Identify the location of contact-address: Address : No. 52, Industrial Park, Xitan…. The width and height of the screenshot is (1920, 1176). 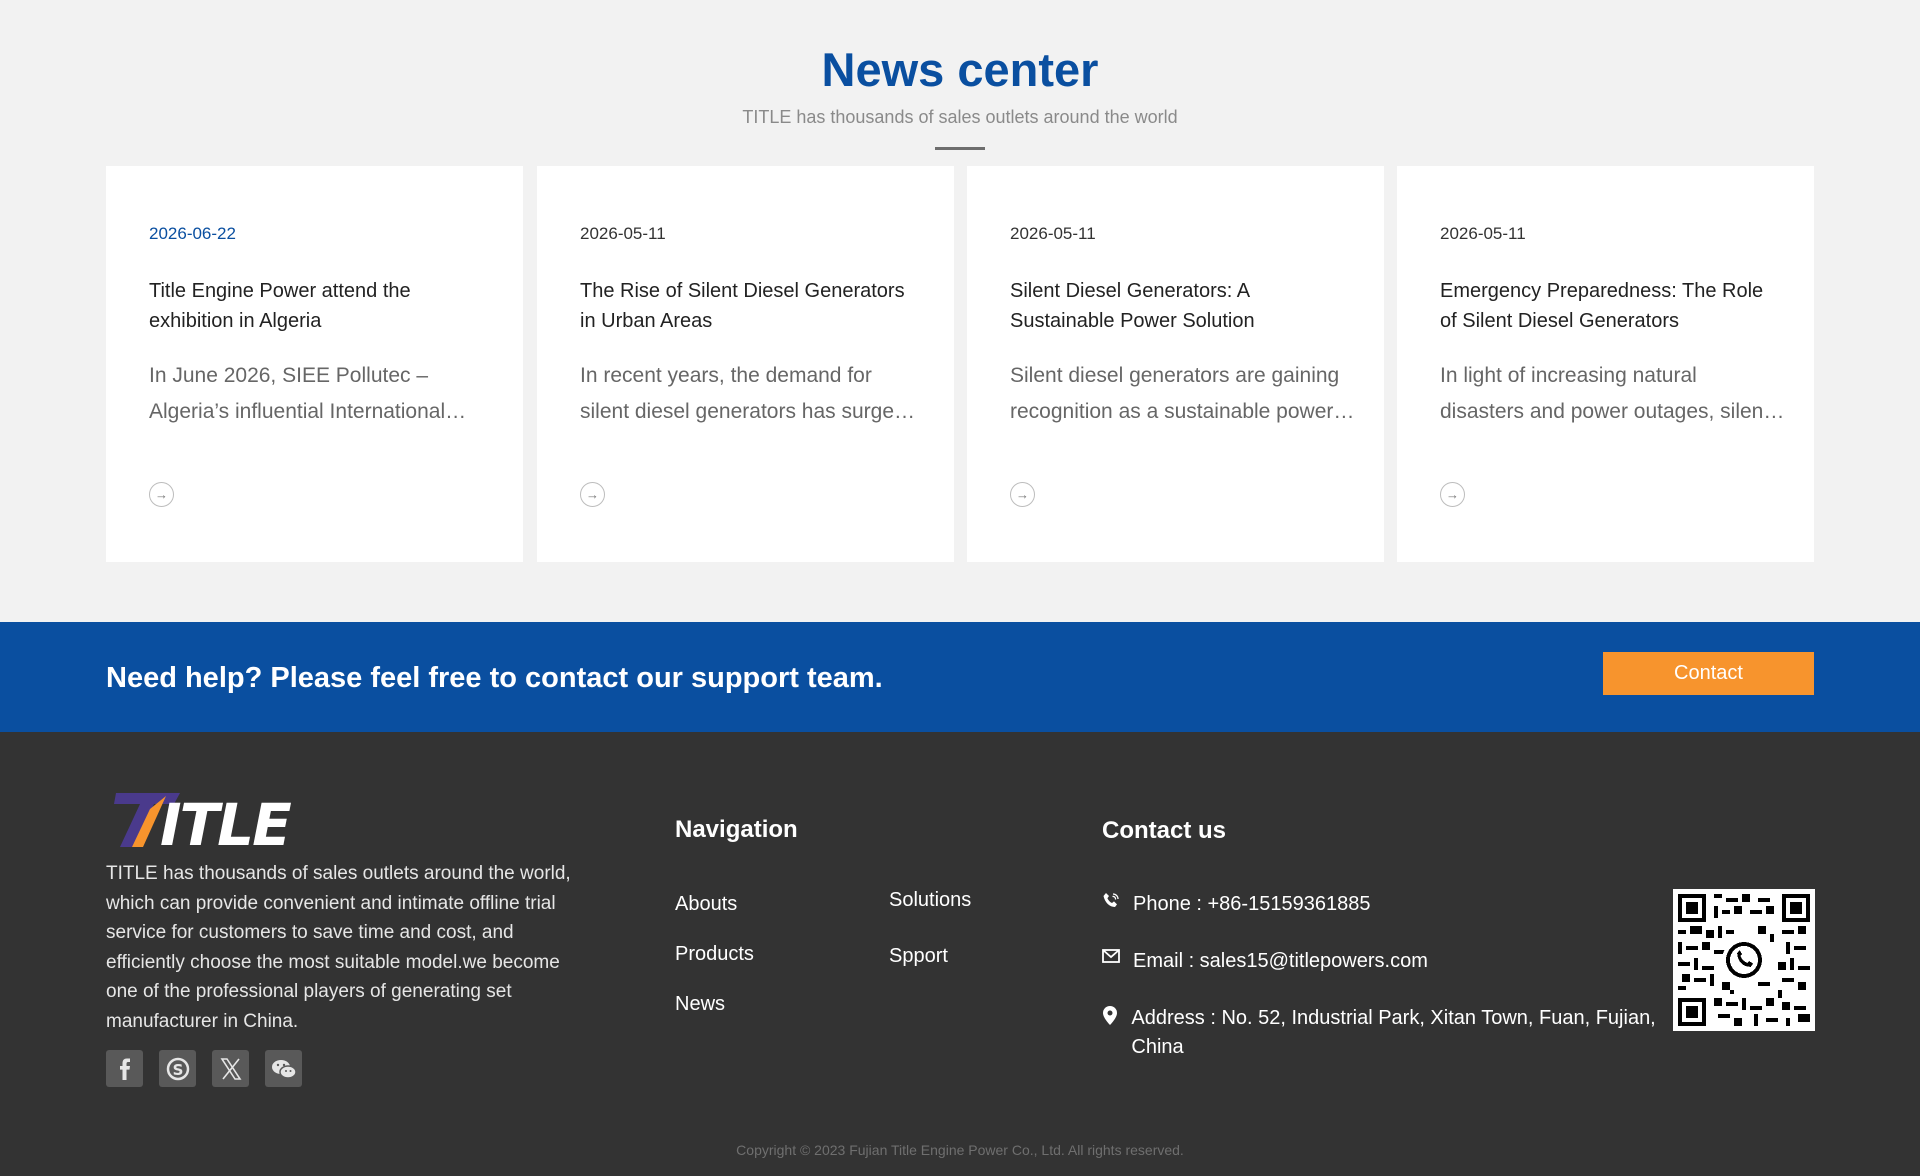
(1382, 1033).